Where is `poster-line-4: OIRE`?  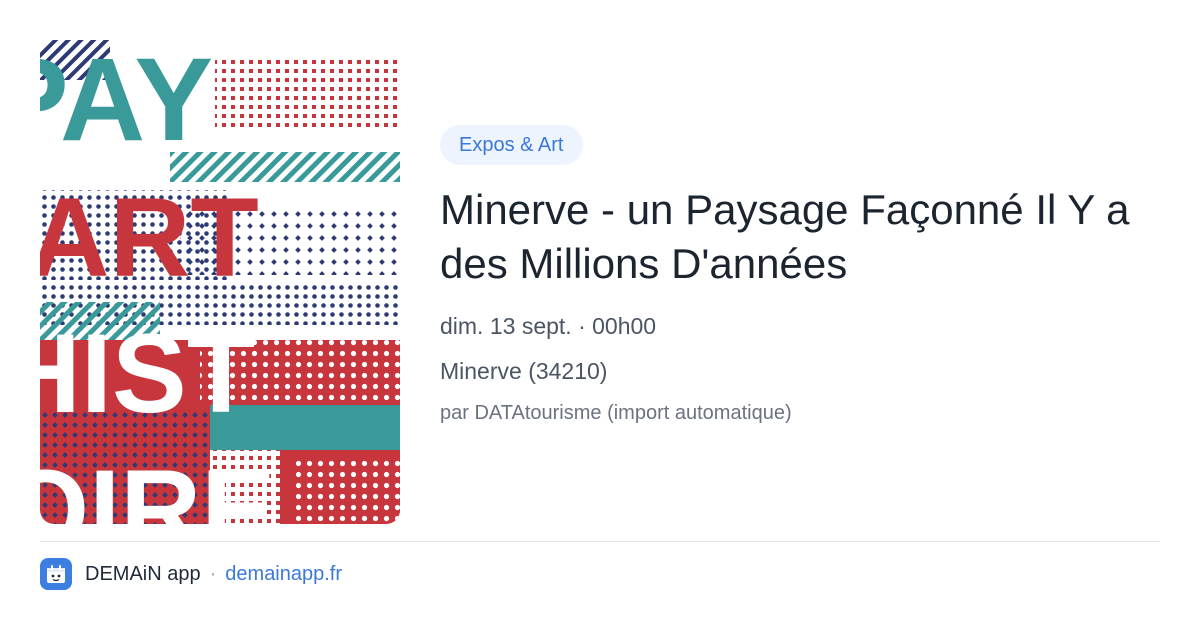
poster-line-4: OIRE is located at coordinates (158, 485).